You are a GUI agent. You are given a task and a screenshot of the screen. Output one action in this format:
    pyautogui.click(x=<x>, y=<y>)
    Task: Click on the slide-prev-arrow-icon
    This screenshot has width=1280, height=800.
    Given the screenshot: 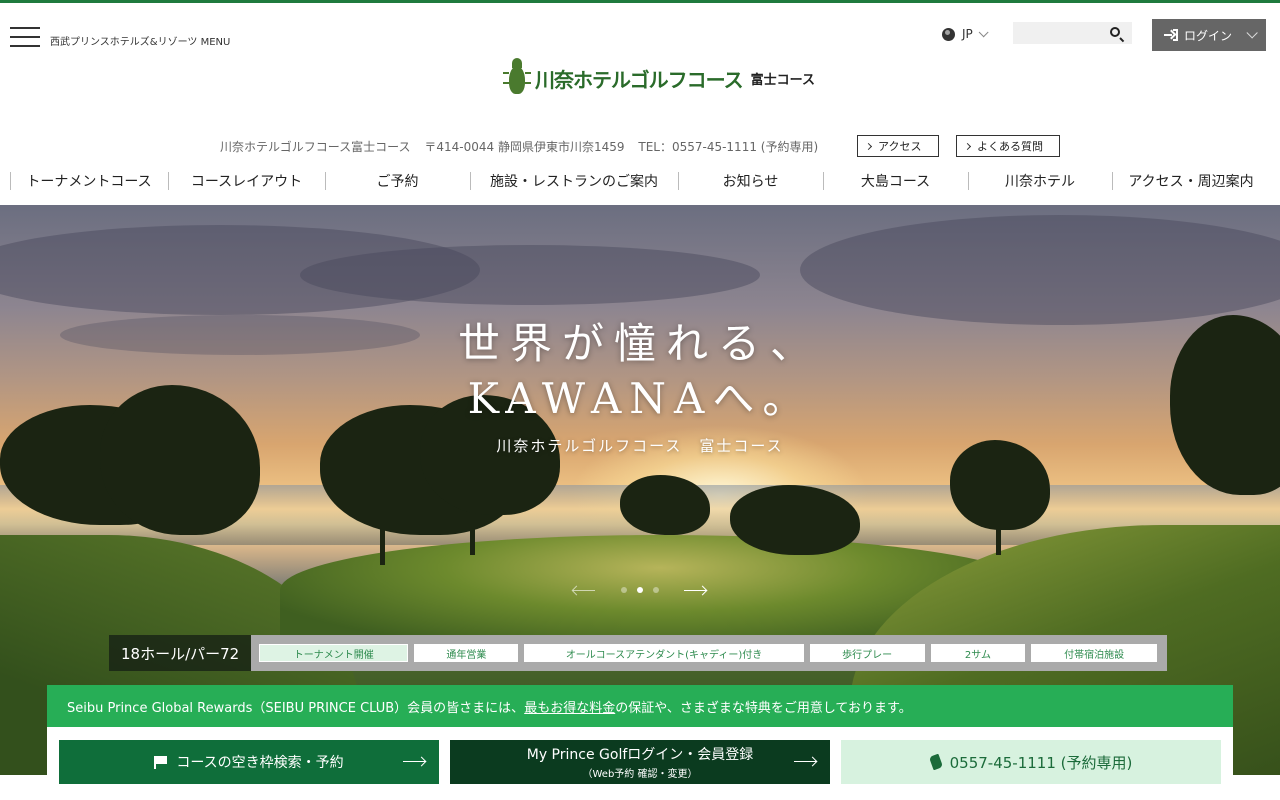 What is the action you would take?
    pyautogui.click(x=584, y=590)
    